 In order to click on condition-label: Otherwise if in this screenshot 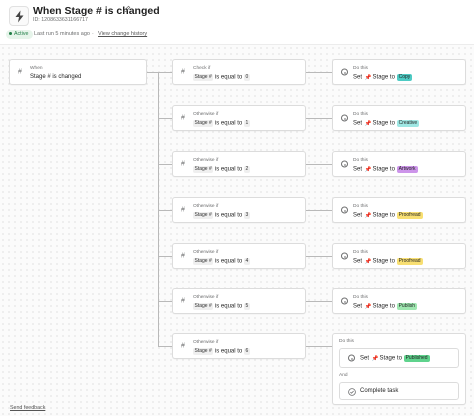, I will do `click(206, 252)`.